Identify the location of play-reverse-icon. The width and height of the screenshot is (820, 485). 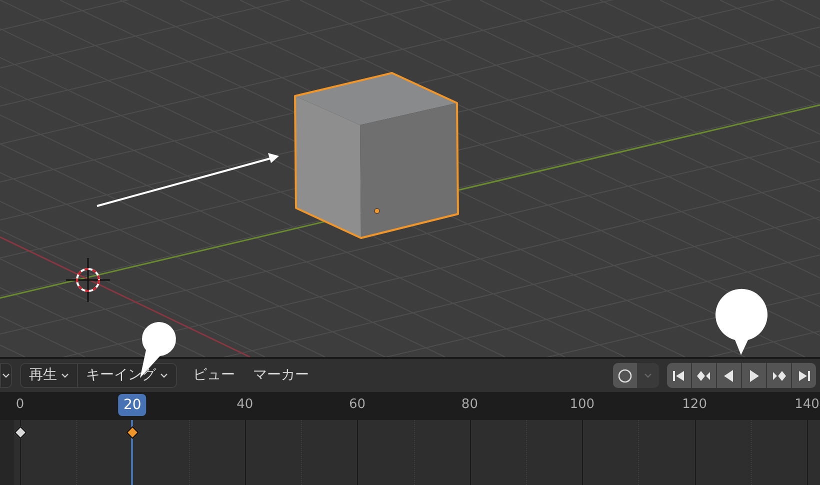
(729, 375).